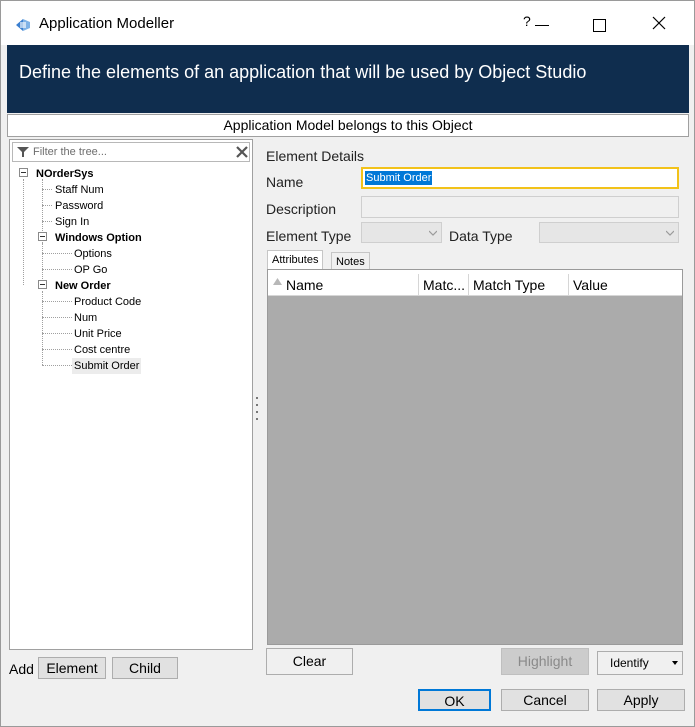 The height and width of the screenshot is (727, 695). Describe the element at coordinates (277, 281) in the screenshot. I see `sort-up-icon` at that location.